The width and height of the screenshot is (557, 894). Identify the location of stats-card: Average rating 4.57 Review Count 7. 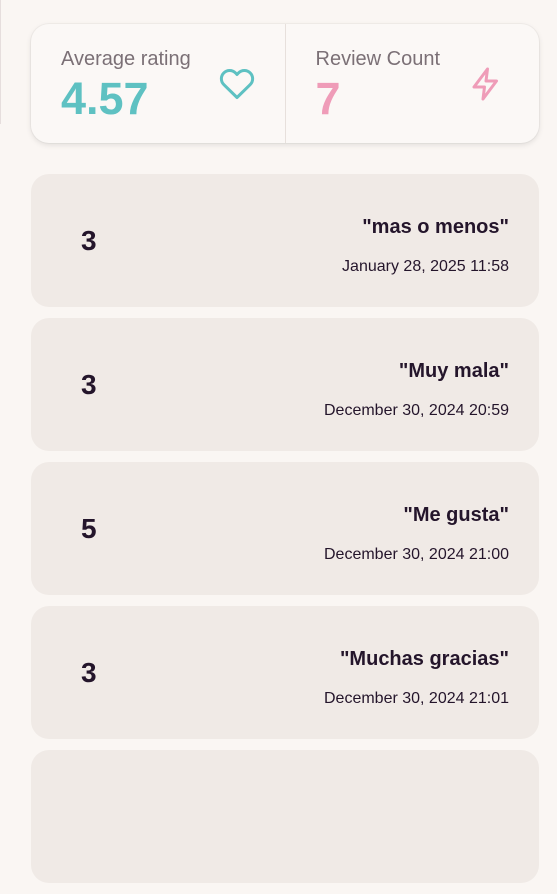
(285, 83).